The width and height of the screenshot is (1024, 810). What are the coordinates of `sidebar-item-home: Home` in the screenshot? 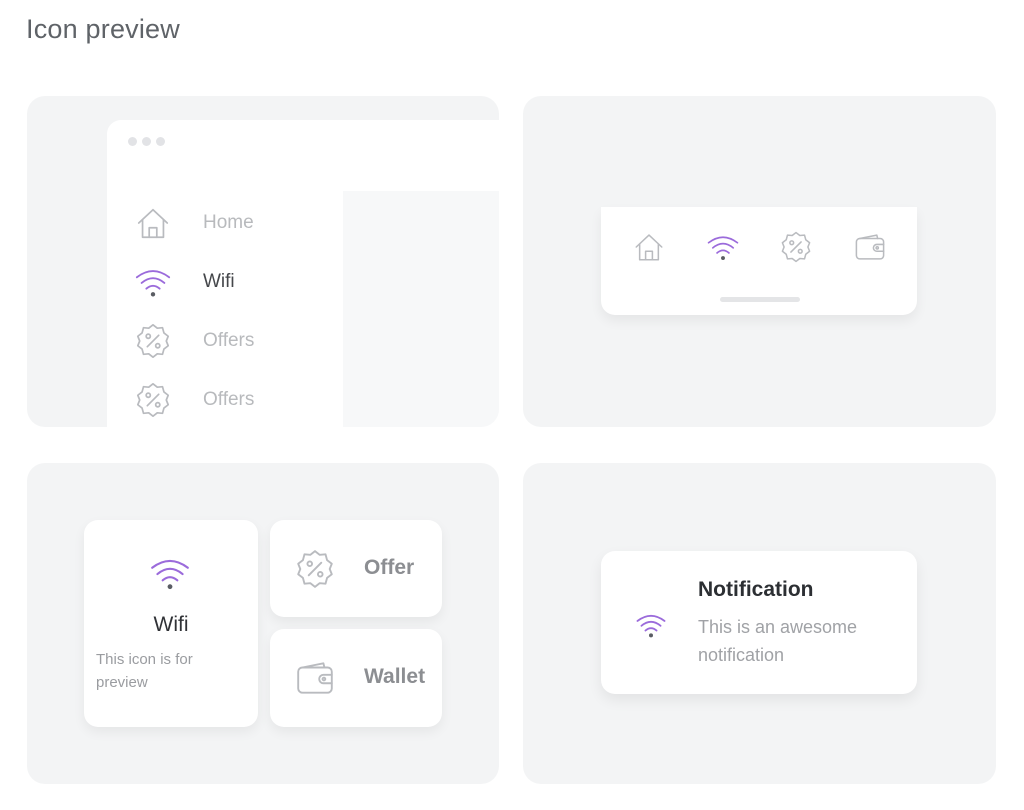 It's located at (223, 223).